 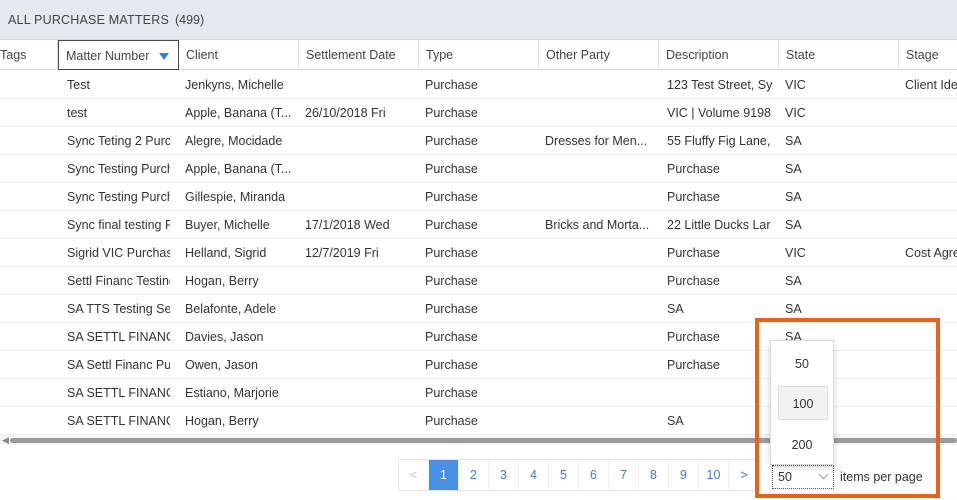 What do you see at coordinates (474, 475) in the screenshot?
I see `pager-page-2: 2` at bounding box center [474, 475].